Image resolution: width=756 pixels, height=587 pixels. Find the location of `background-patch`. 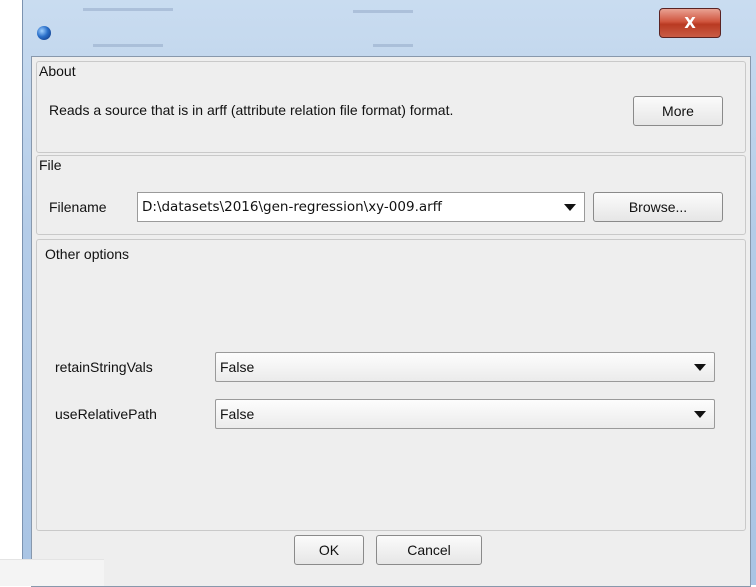

background-patch is located at coordinates (52, 572).